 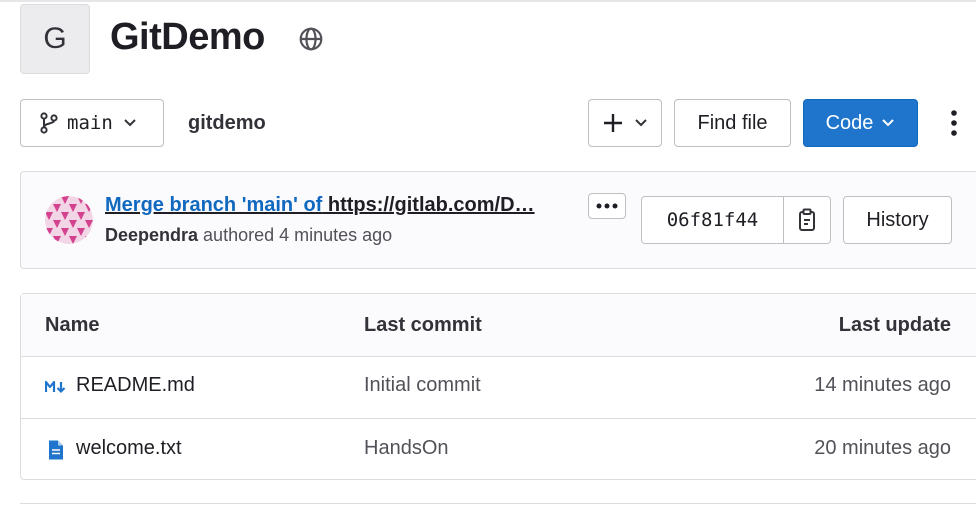 What do you see at coordinates (423, 325) in the screenshot?
I see `column-header-last-commit: Last commit` at bounding box center [423, 325].